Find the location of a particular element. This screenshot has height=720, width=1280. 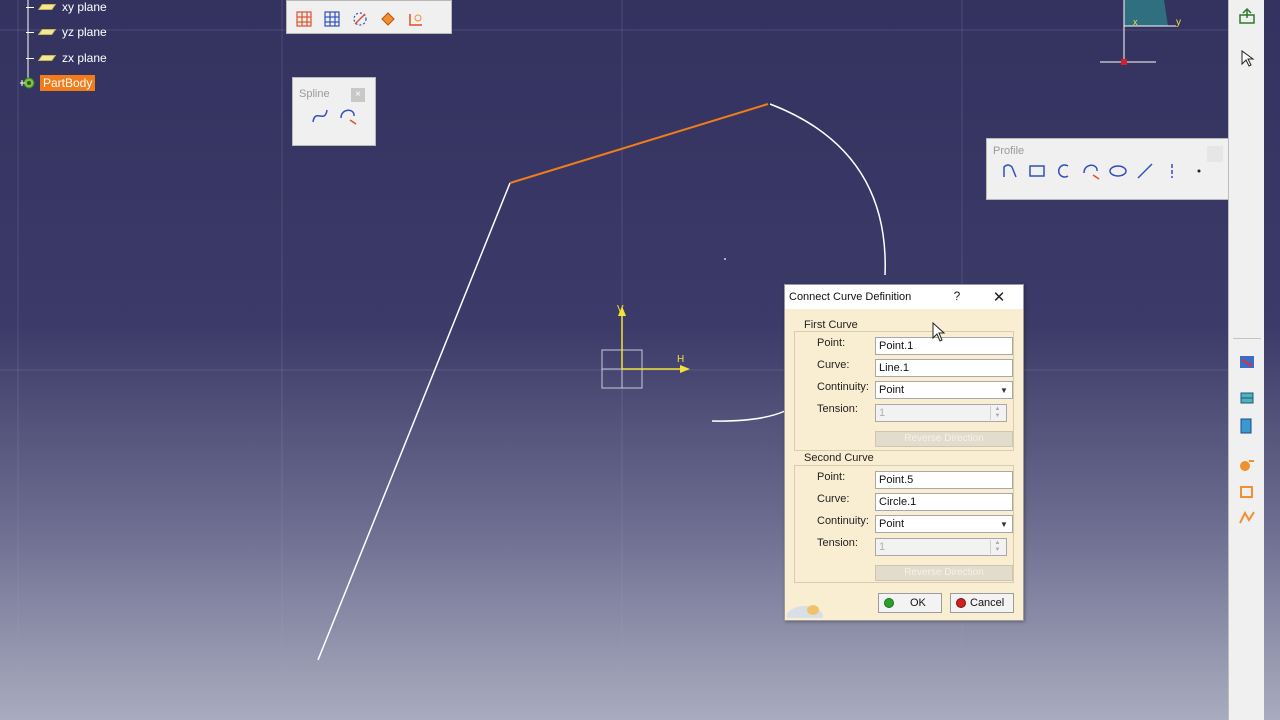

tree-item-xy-plane: xy plane is located at coordinates (66, 7).